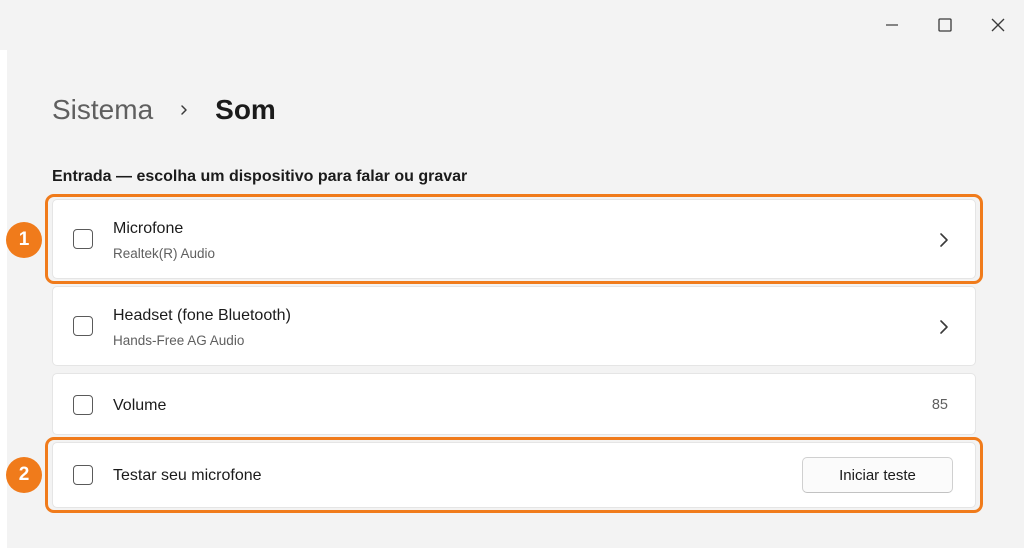  What do you see at coordinates (939, 405) in the screenshot?
I see `volume-value: 85` at bounding box center [939, 405].